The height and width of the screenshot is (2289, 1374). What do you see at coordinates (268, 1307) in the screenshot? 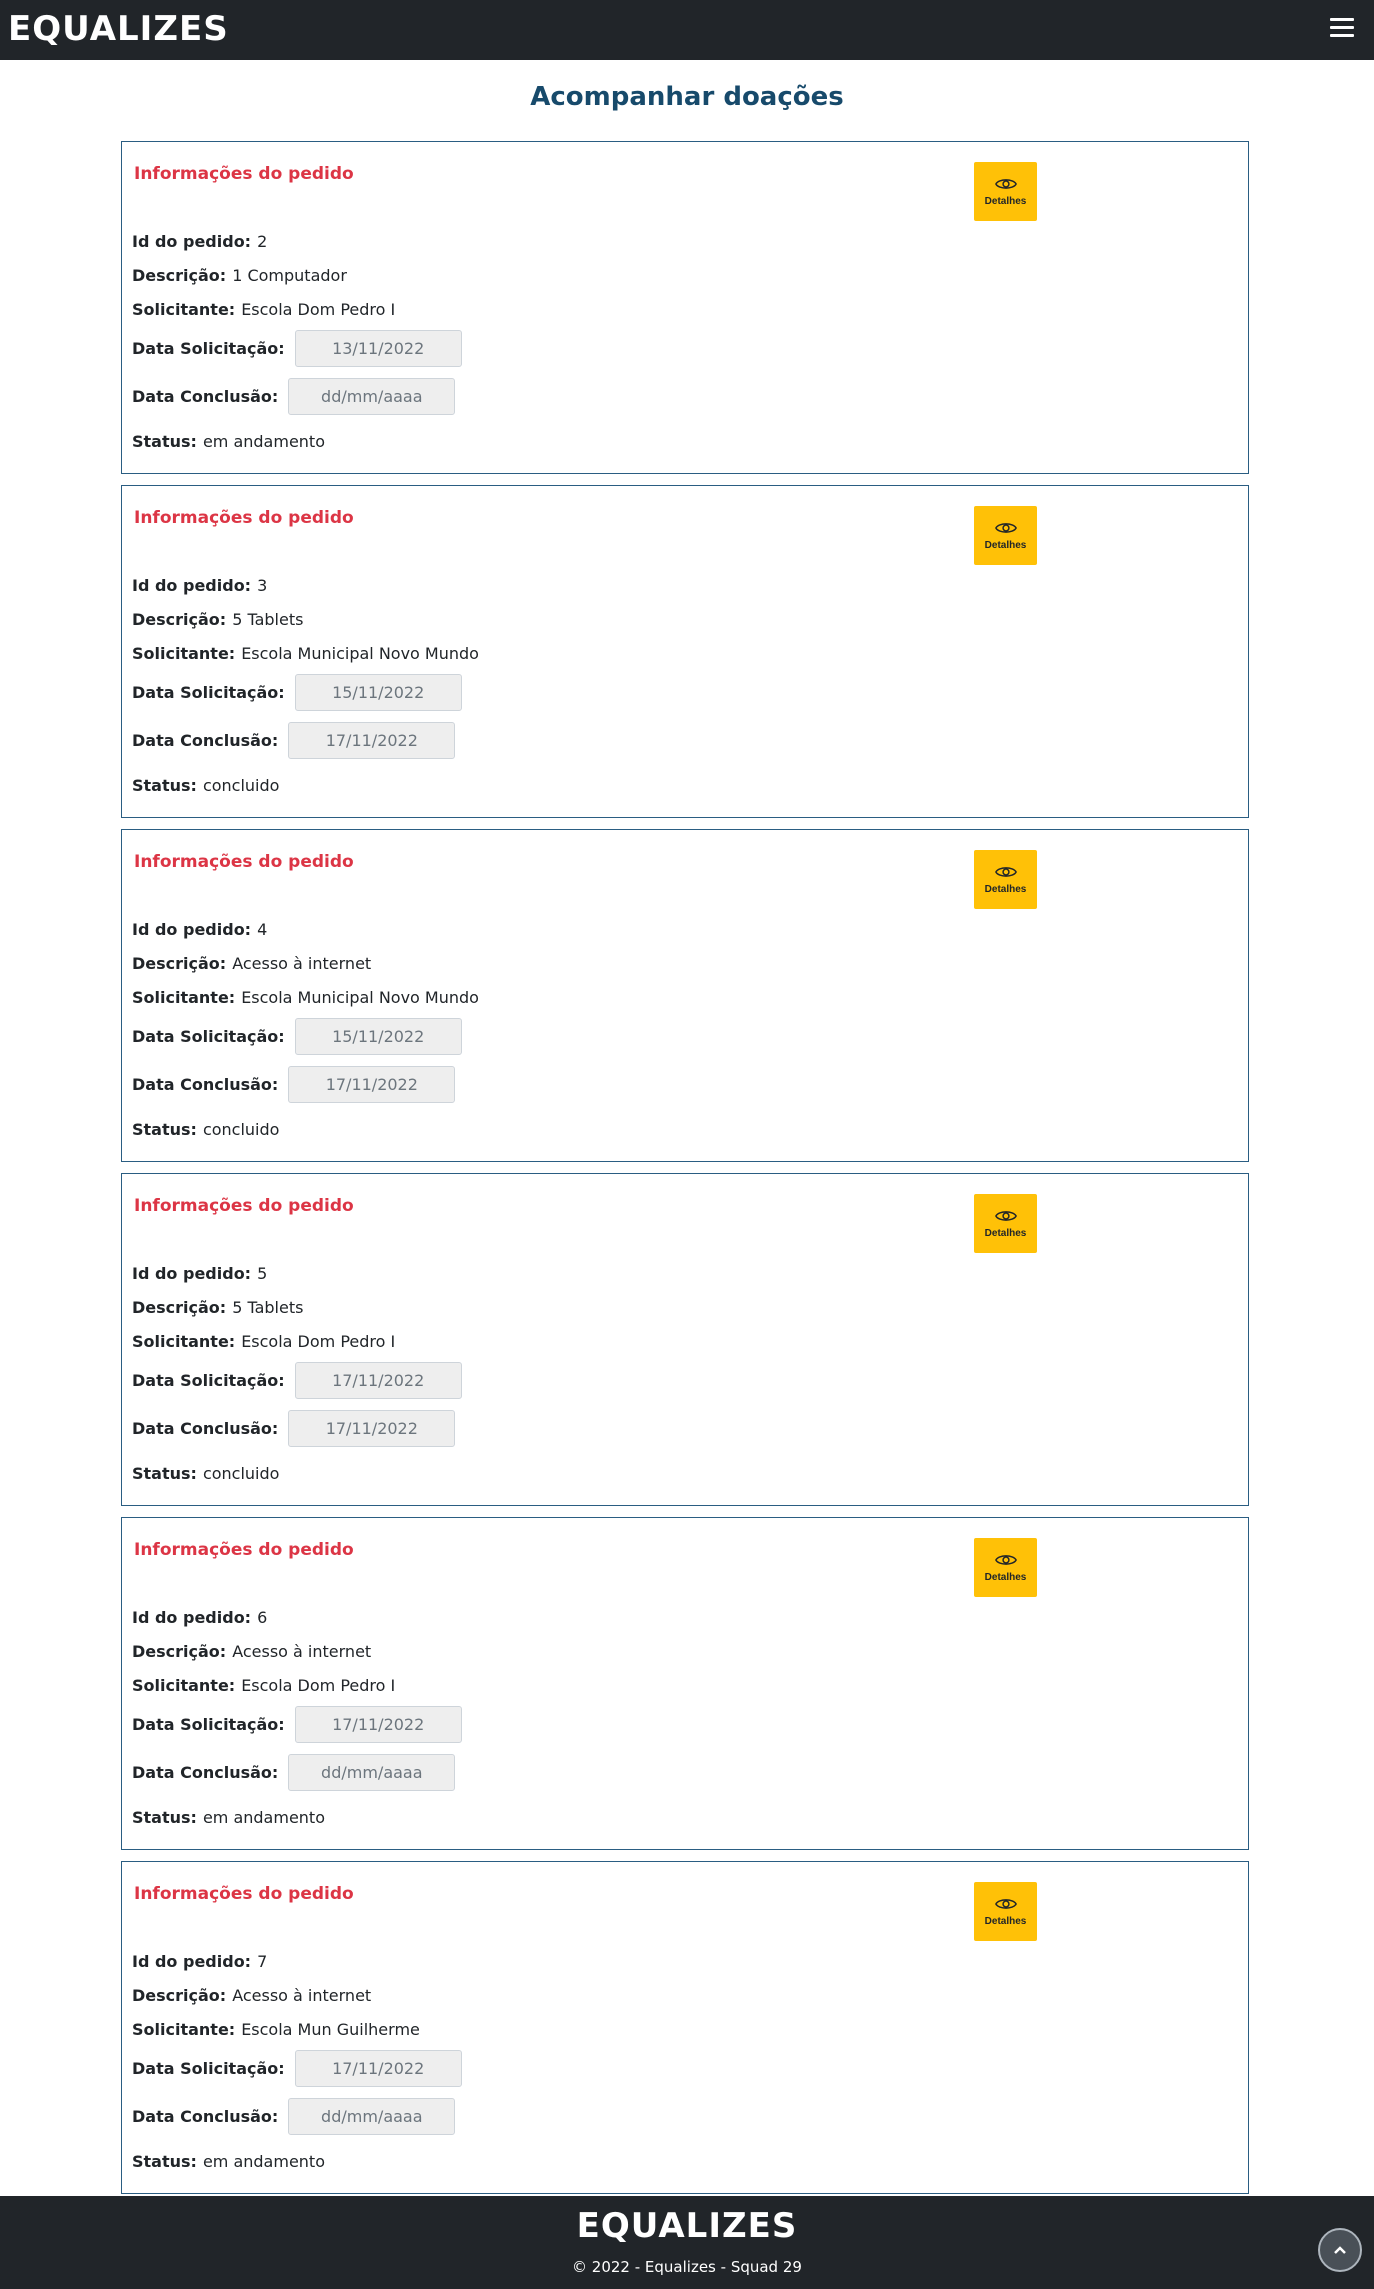
I see `order-description-value: 5 Tablets` at bounding box center [268, 1307].